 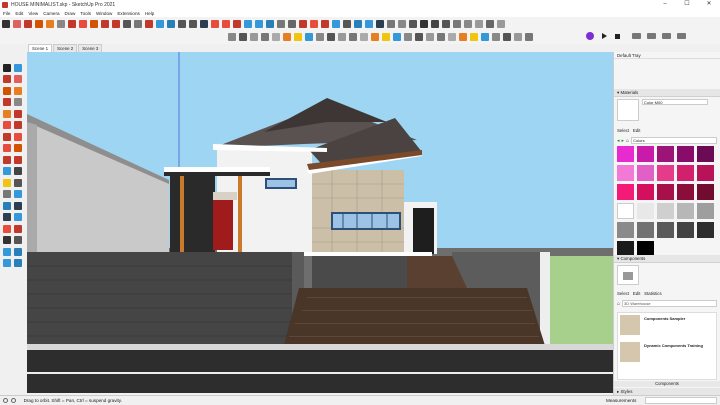 What do you see at coordinates (673, 345) in the screenshot?
I see `component-item-name: Dynamic Components Training` at bounding box center [673, 345].